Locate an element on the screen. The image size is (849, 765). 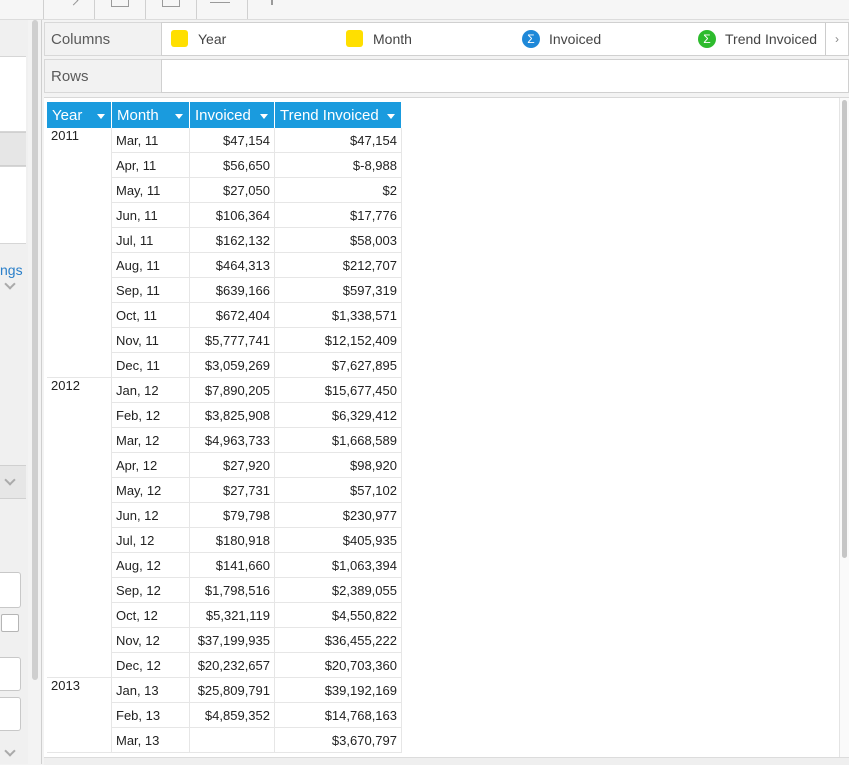
trend-invoiced-cell: $1,338,571 is located at coordinates (338, 315).